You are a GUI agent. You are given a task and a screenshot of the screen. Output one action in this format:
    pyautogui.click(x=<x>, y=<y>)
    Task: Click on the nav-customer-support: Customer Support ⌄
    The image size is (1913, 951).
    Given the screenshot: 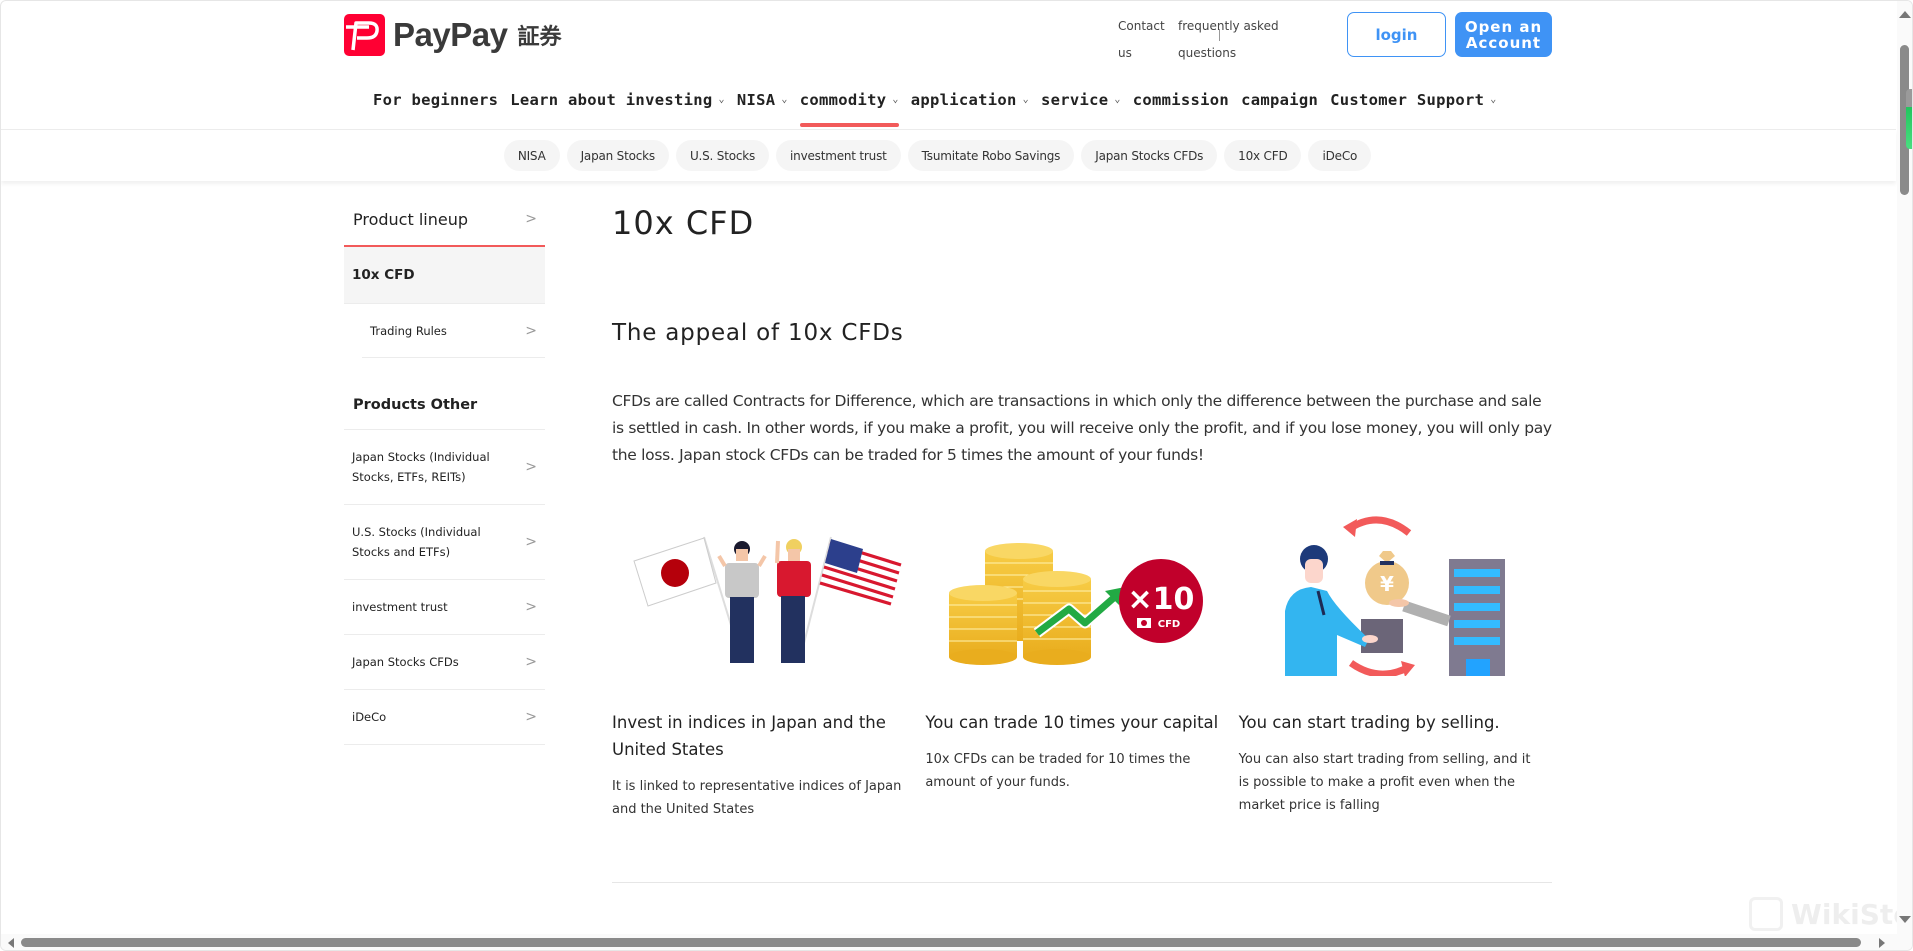 What is the action you would take?
    pyautogui.click(x=1413, y=100)
    